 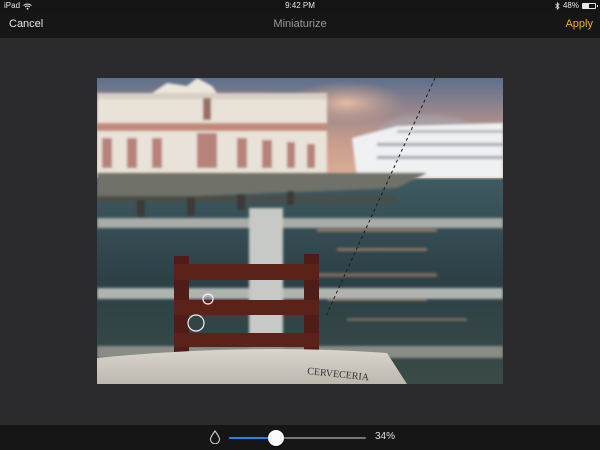 I want to click on status-right: 48%, so click(x=576, y=6).